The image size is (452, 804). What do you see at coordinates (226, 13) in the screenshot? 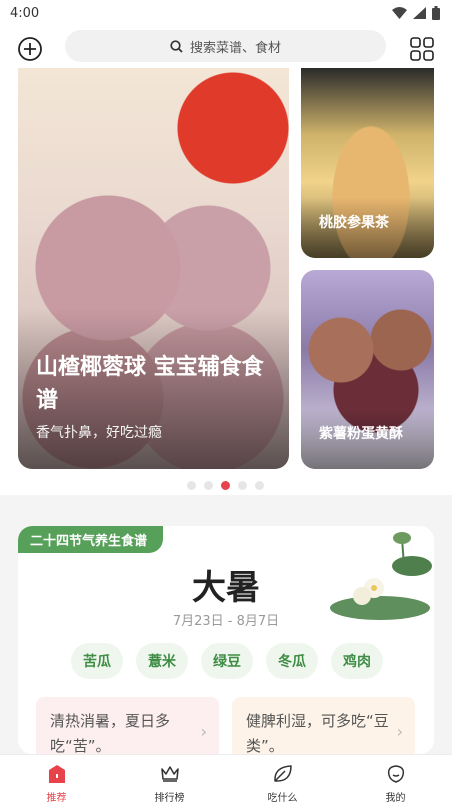
I see `status-bar: 4:00` at bounding box center [226, 13].